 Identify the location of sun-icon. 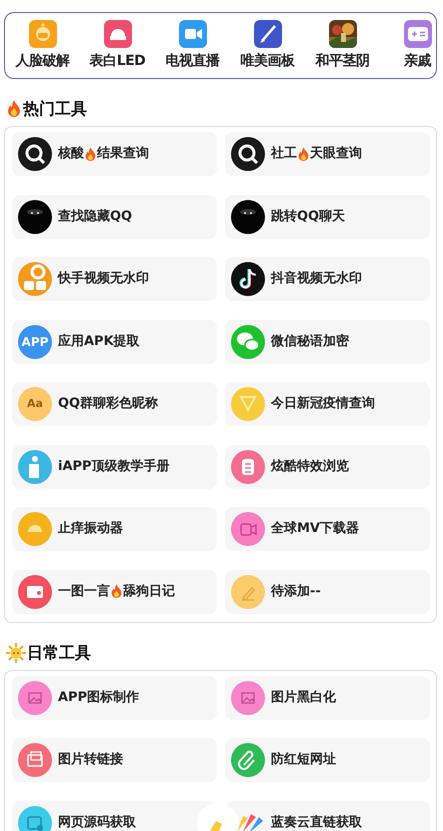
(16, 652).